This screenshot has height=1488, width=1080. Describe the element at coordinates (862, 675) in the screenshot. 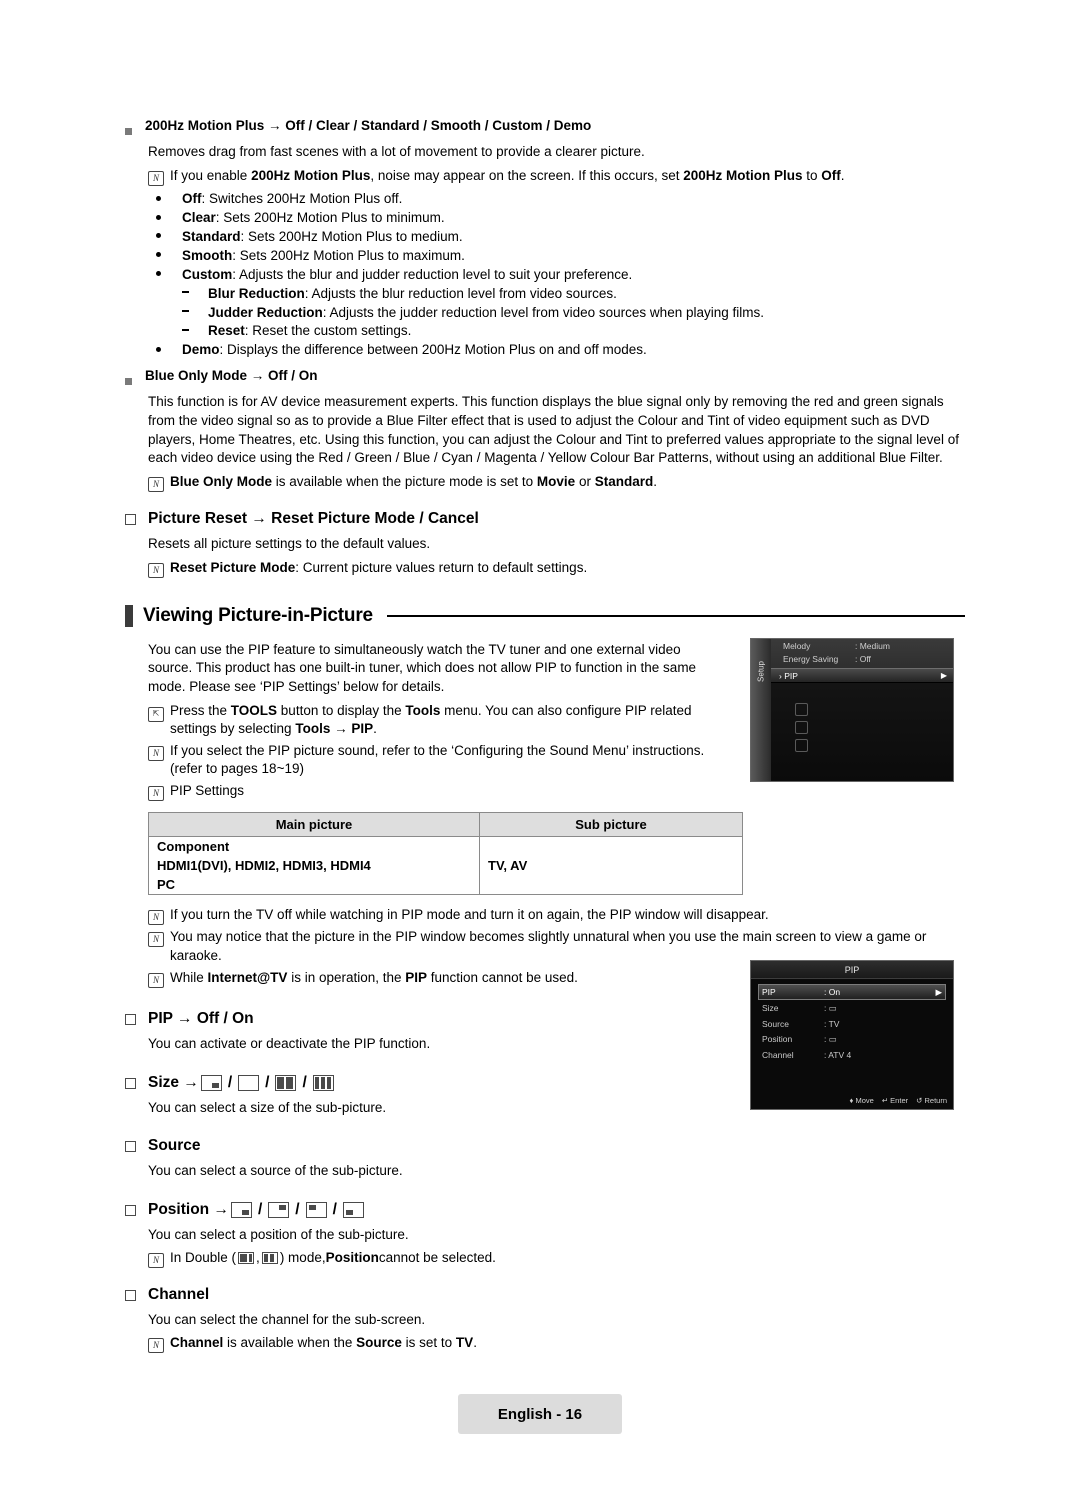

I see `osd-row-pip: › PIP ▶` at that location.